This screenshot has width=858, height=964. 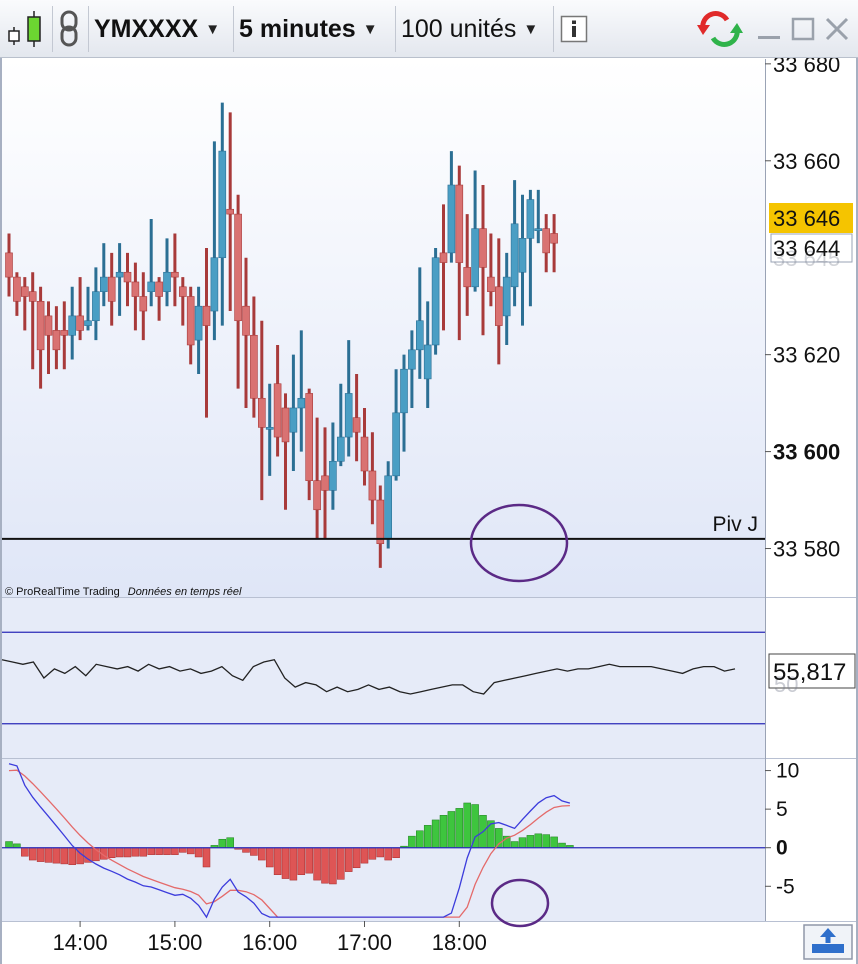 I want to click on macd-panel, so click(x=383, y=840).